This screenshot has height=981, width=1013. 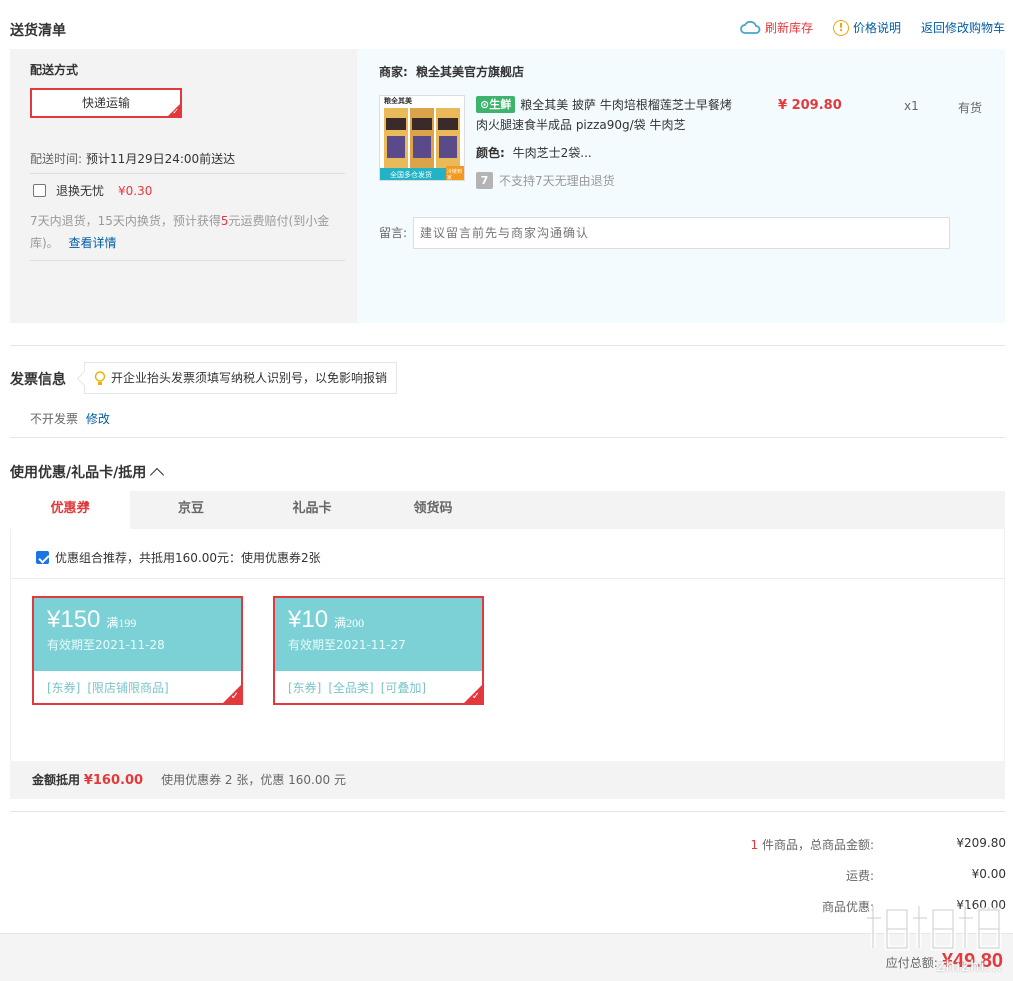 I want to click on coupon-card: ¥10 满200 有效期至2021-11-27 [东券] [全品类] [可叠加] ✓, so click(x=378, y=650).